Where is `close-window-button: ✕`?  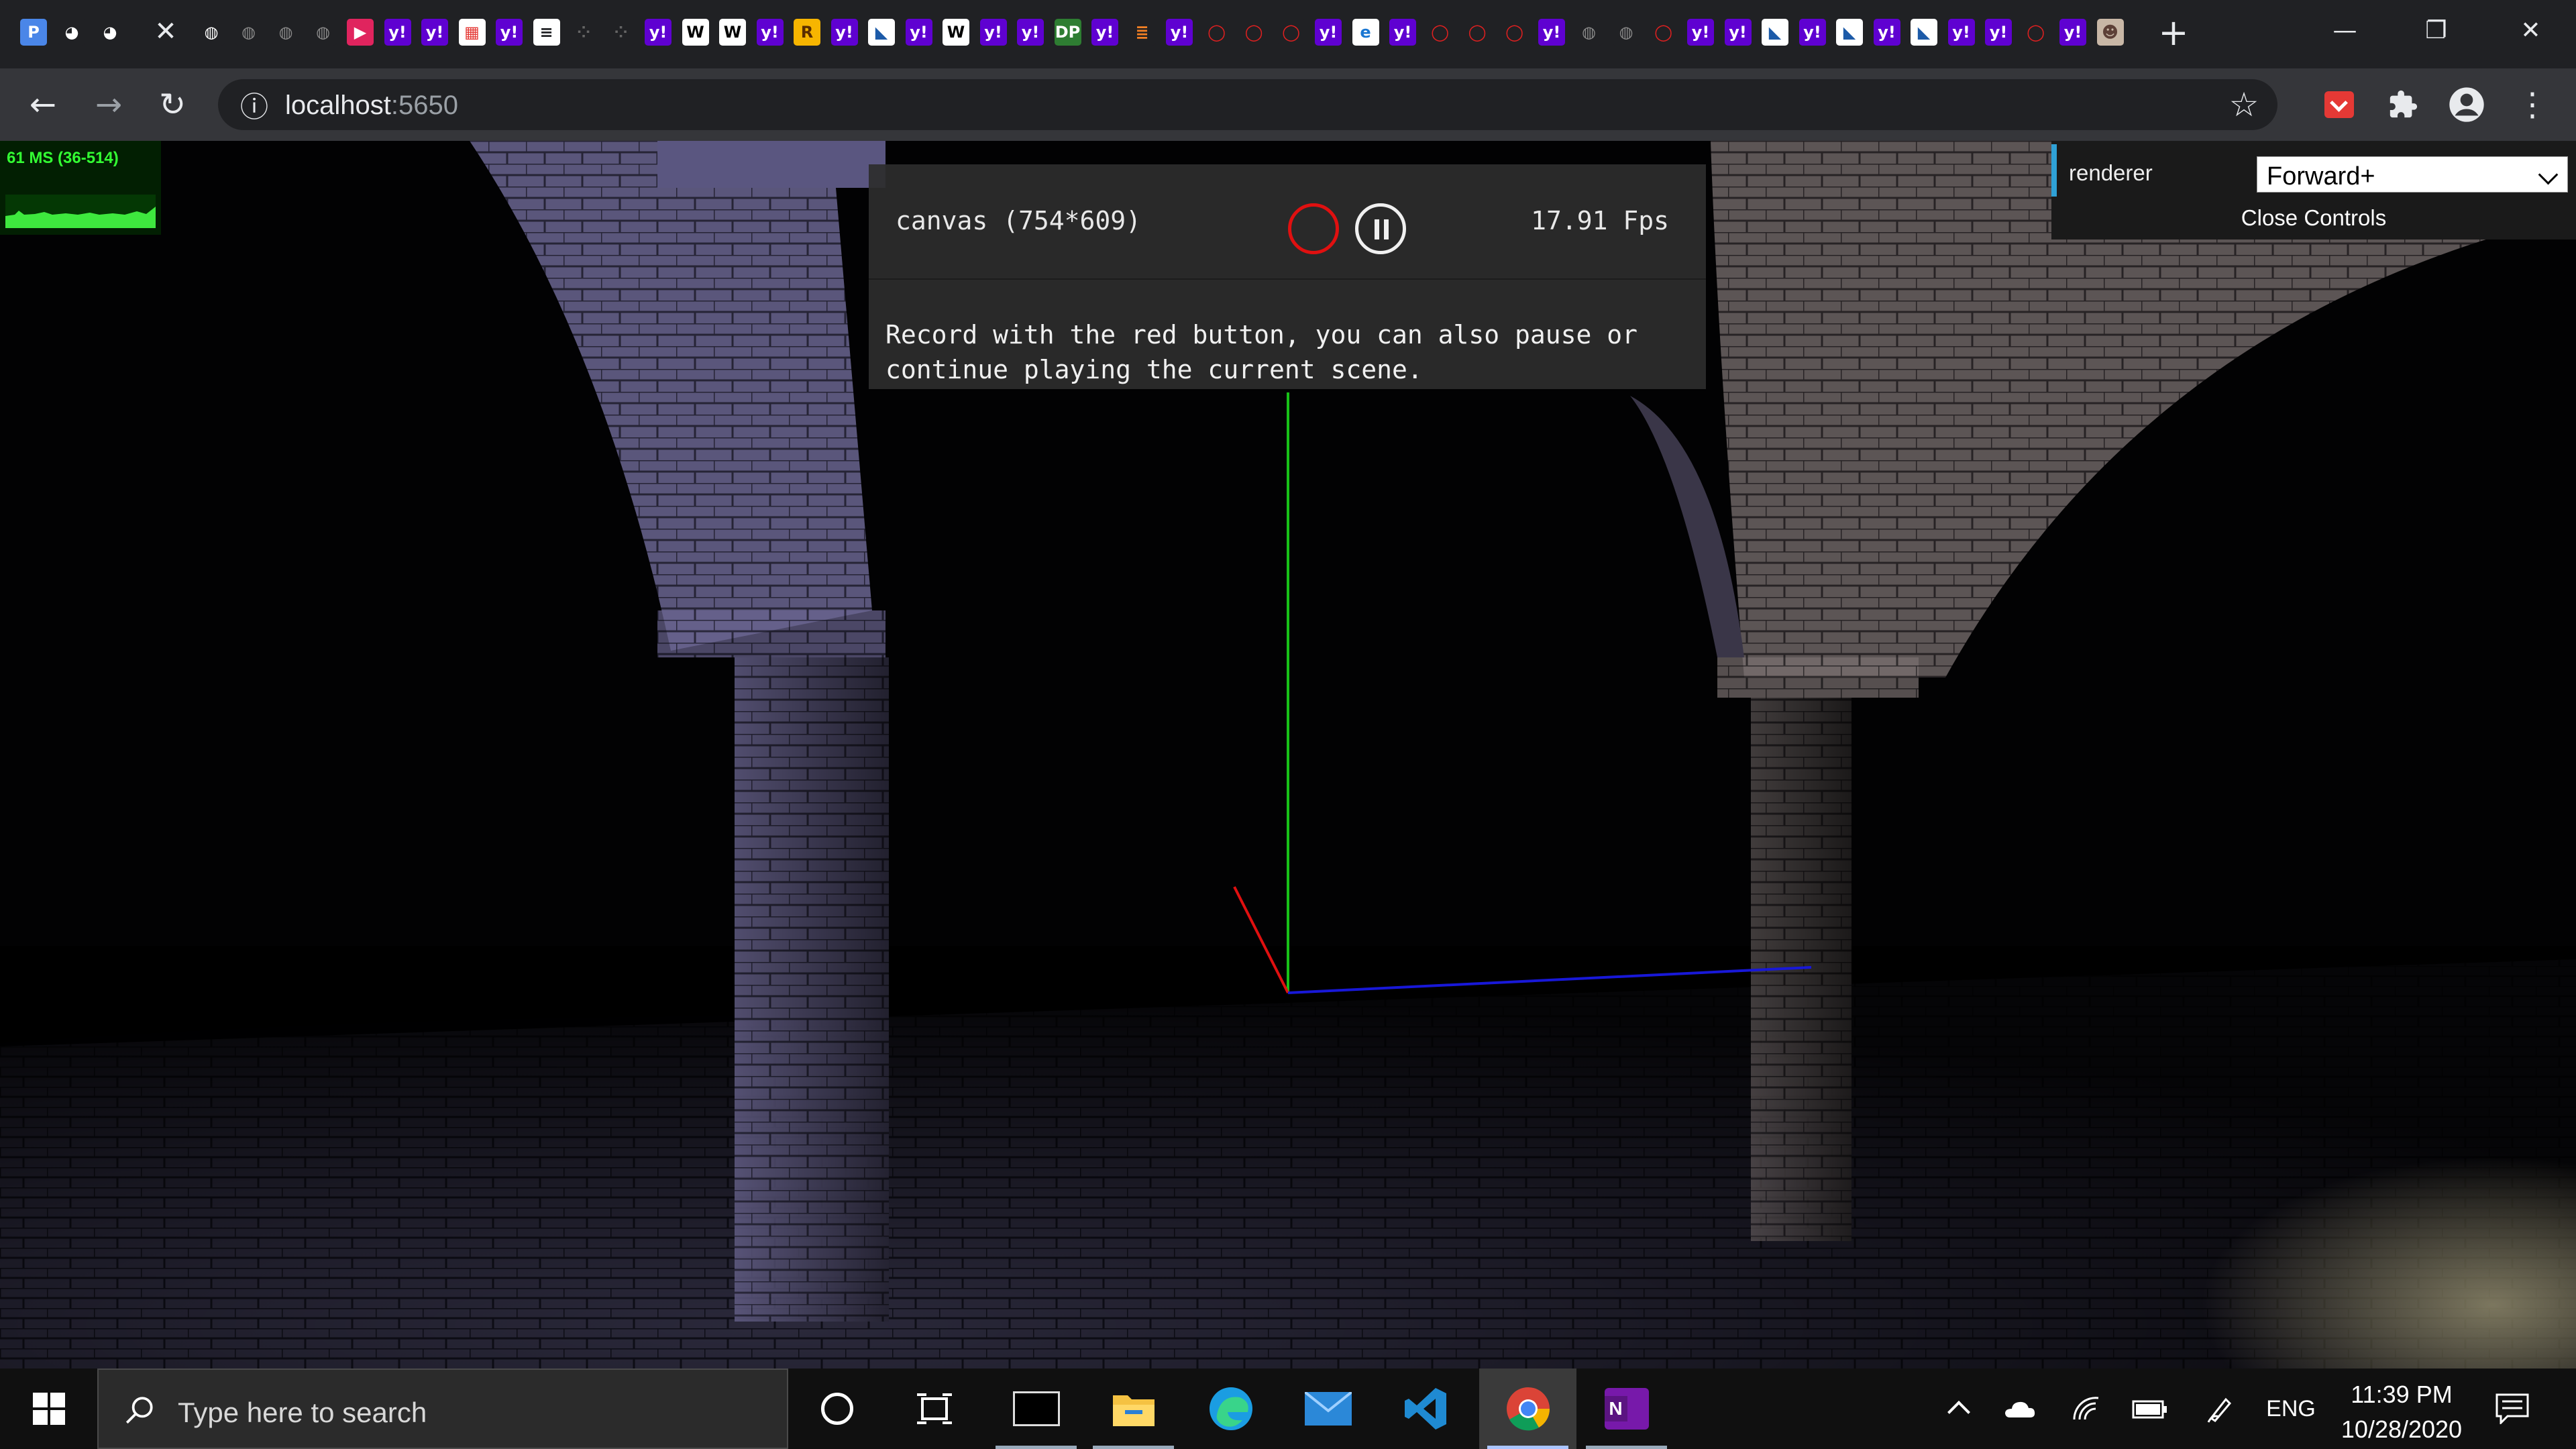
close-window-button: ✕ is located at coordinates (2530, 30).